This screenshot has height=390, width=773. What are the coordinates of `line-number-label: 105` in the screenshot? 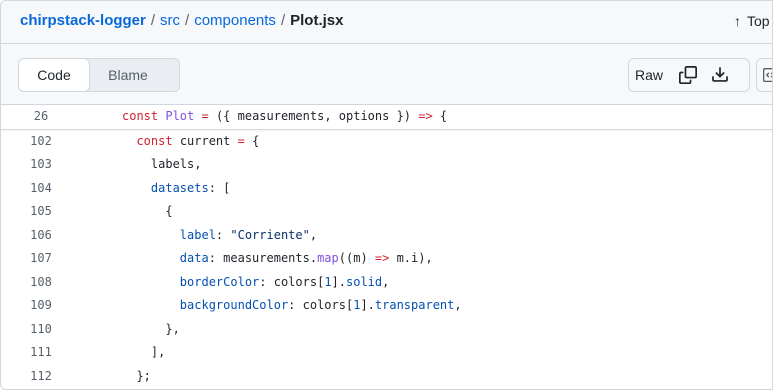 It's located at (41, 211).